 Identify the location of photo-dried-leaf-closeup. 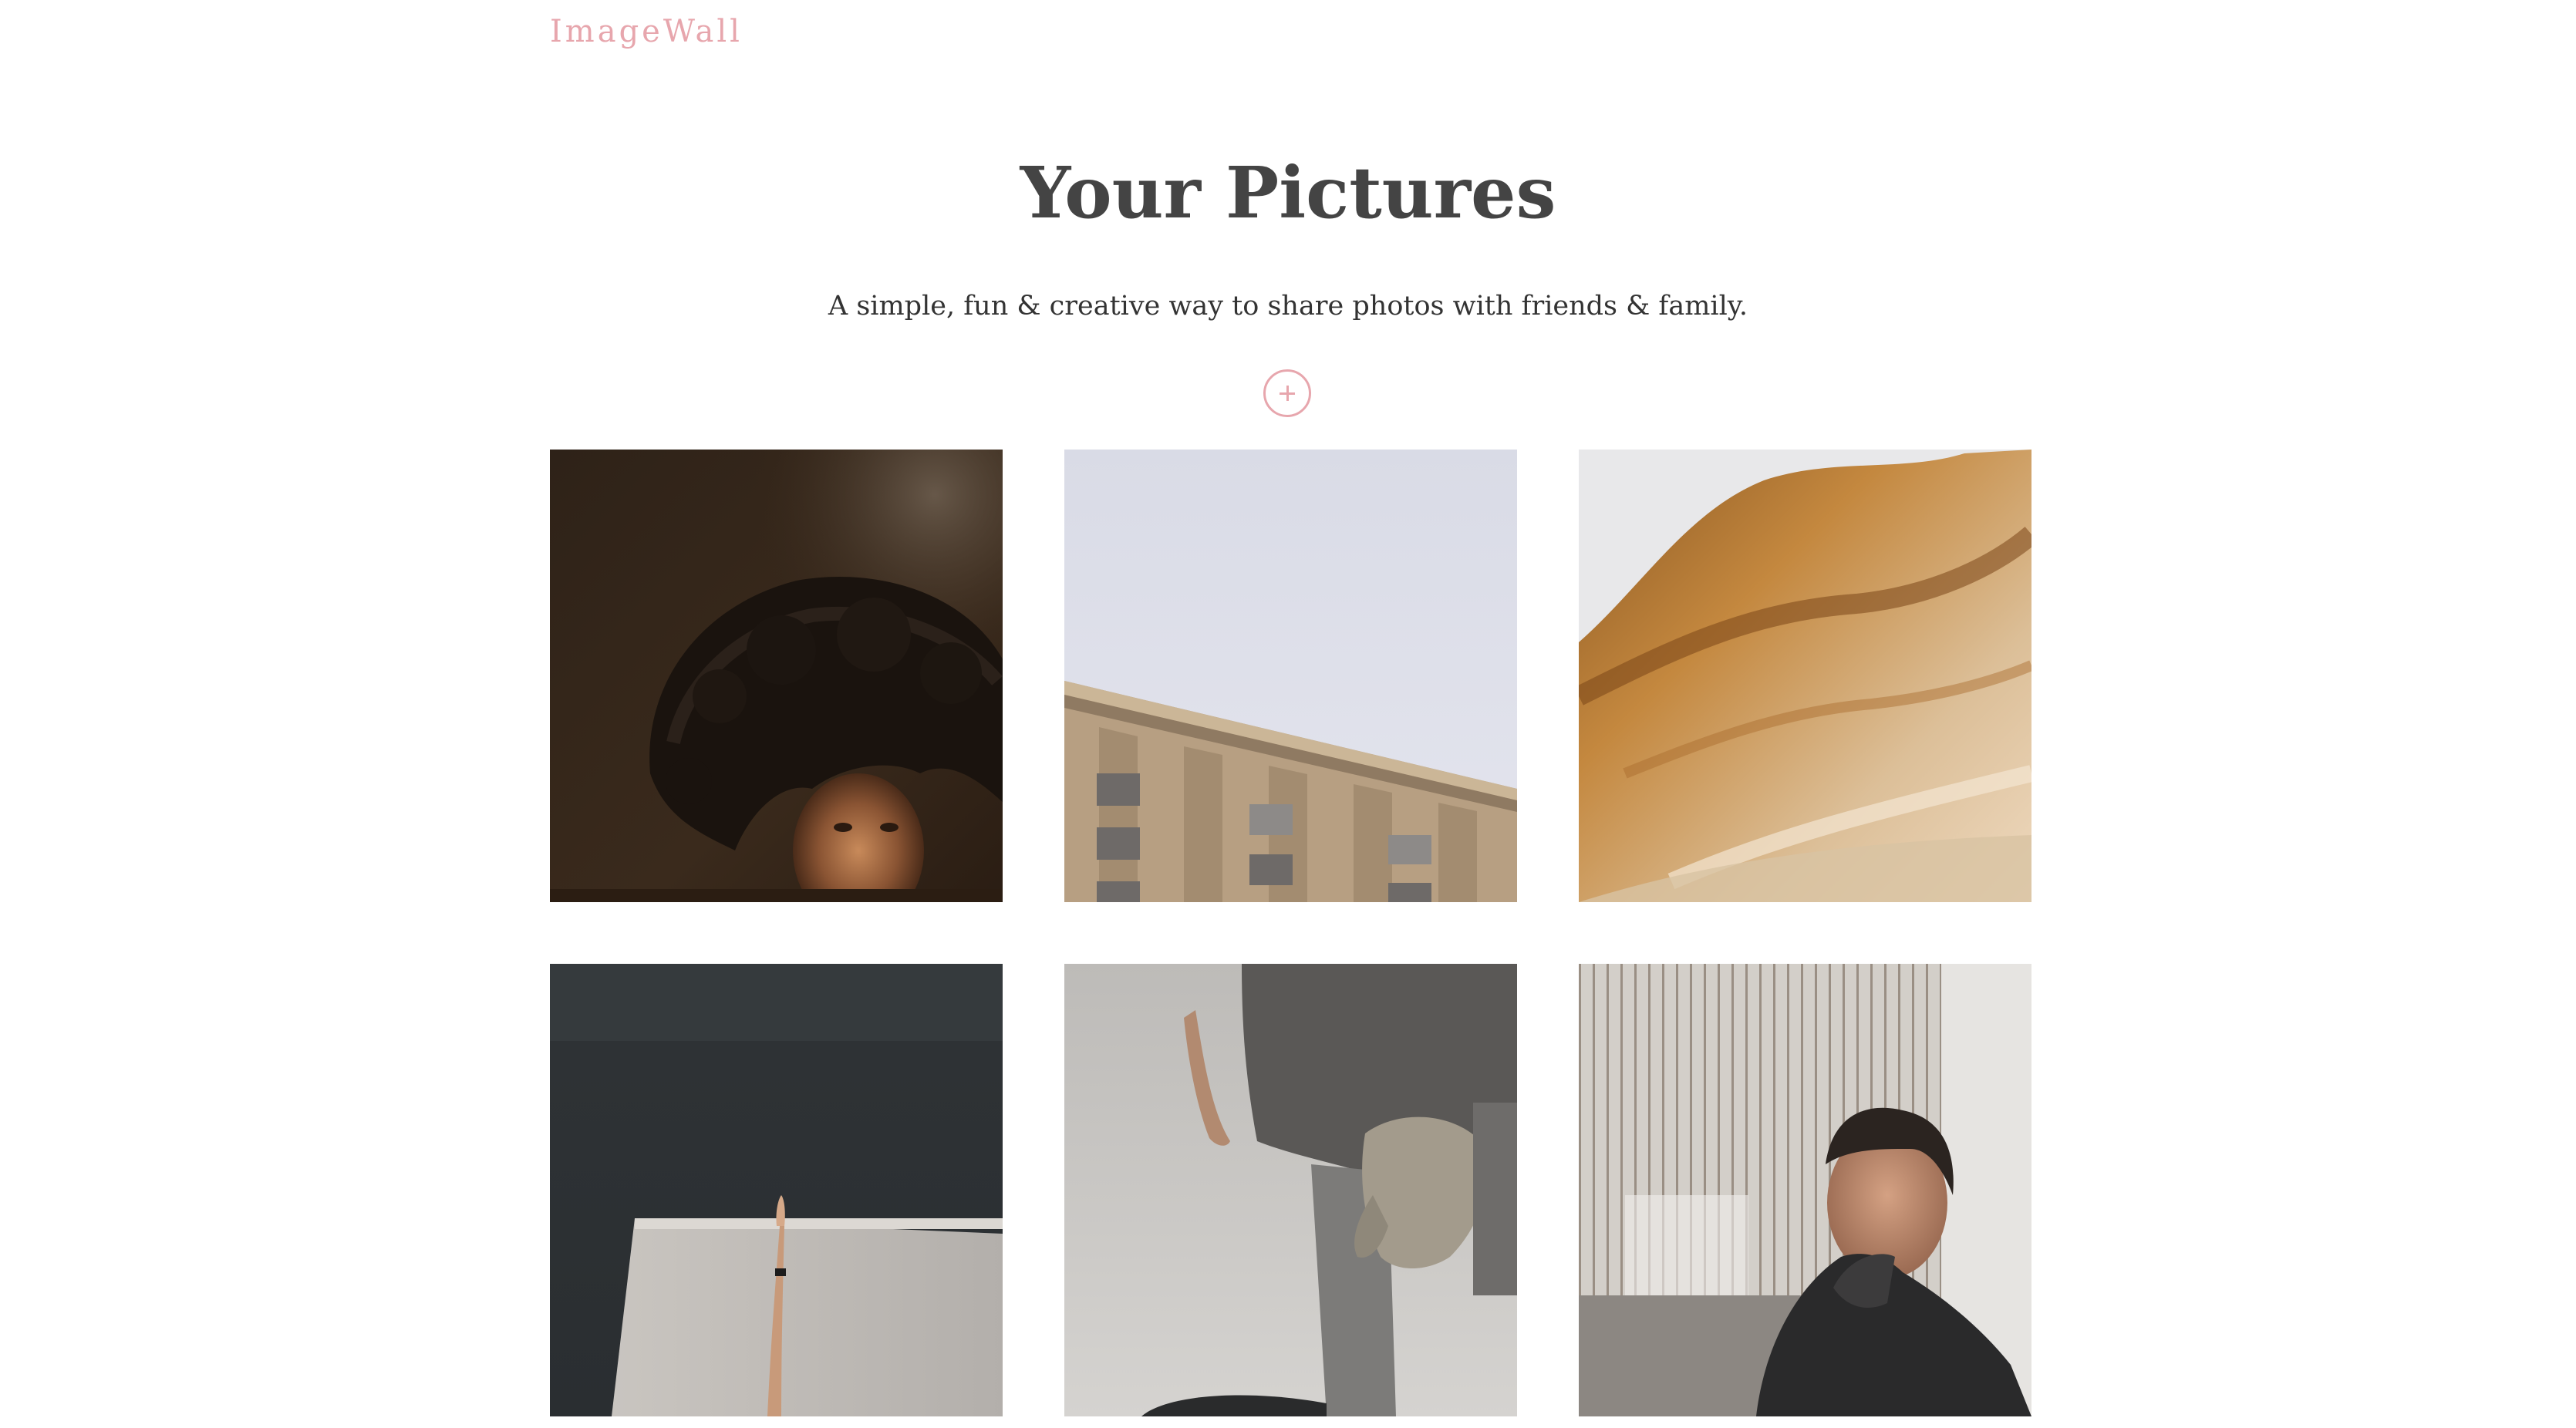
(1805, 676).